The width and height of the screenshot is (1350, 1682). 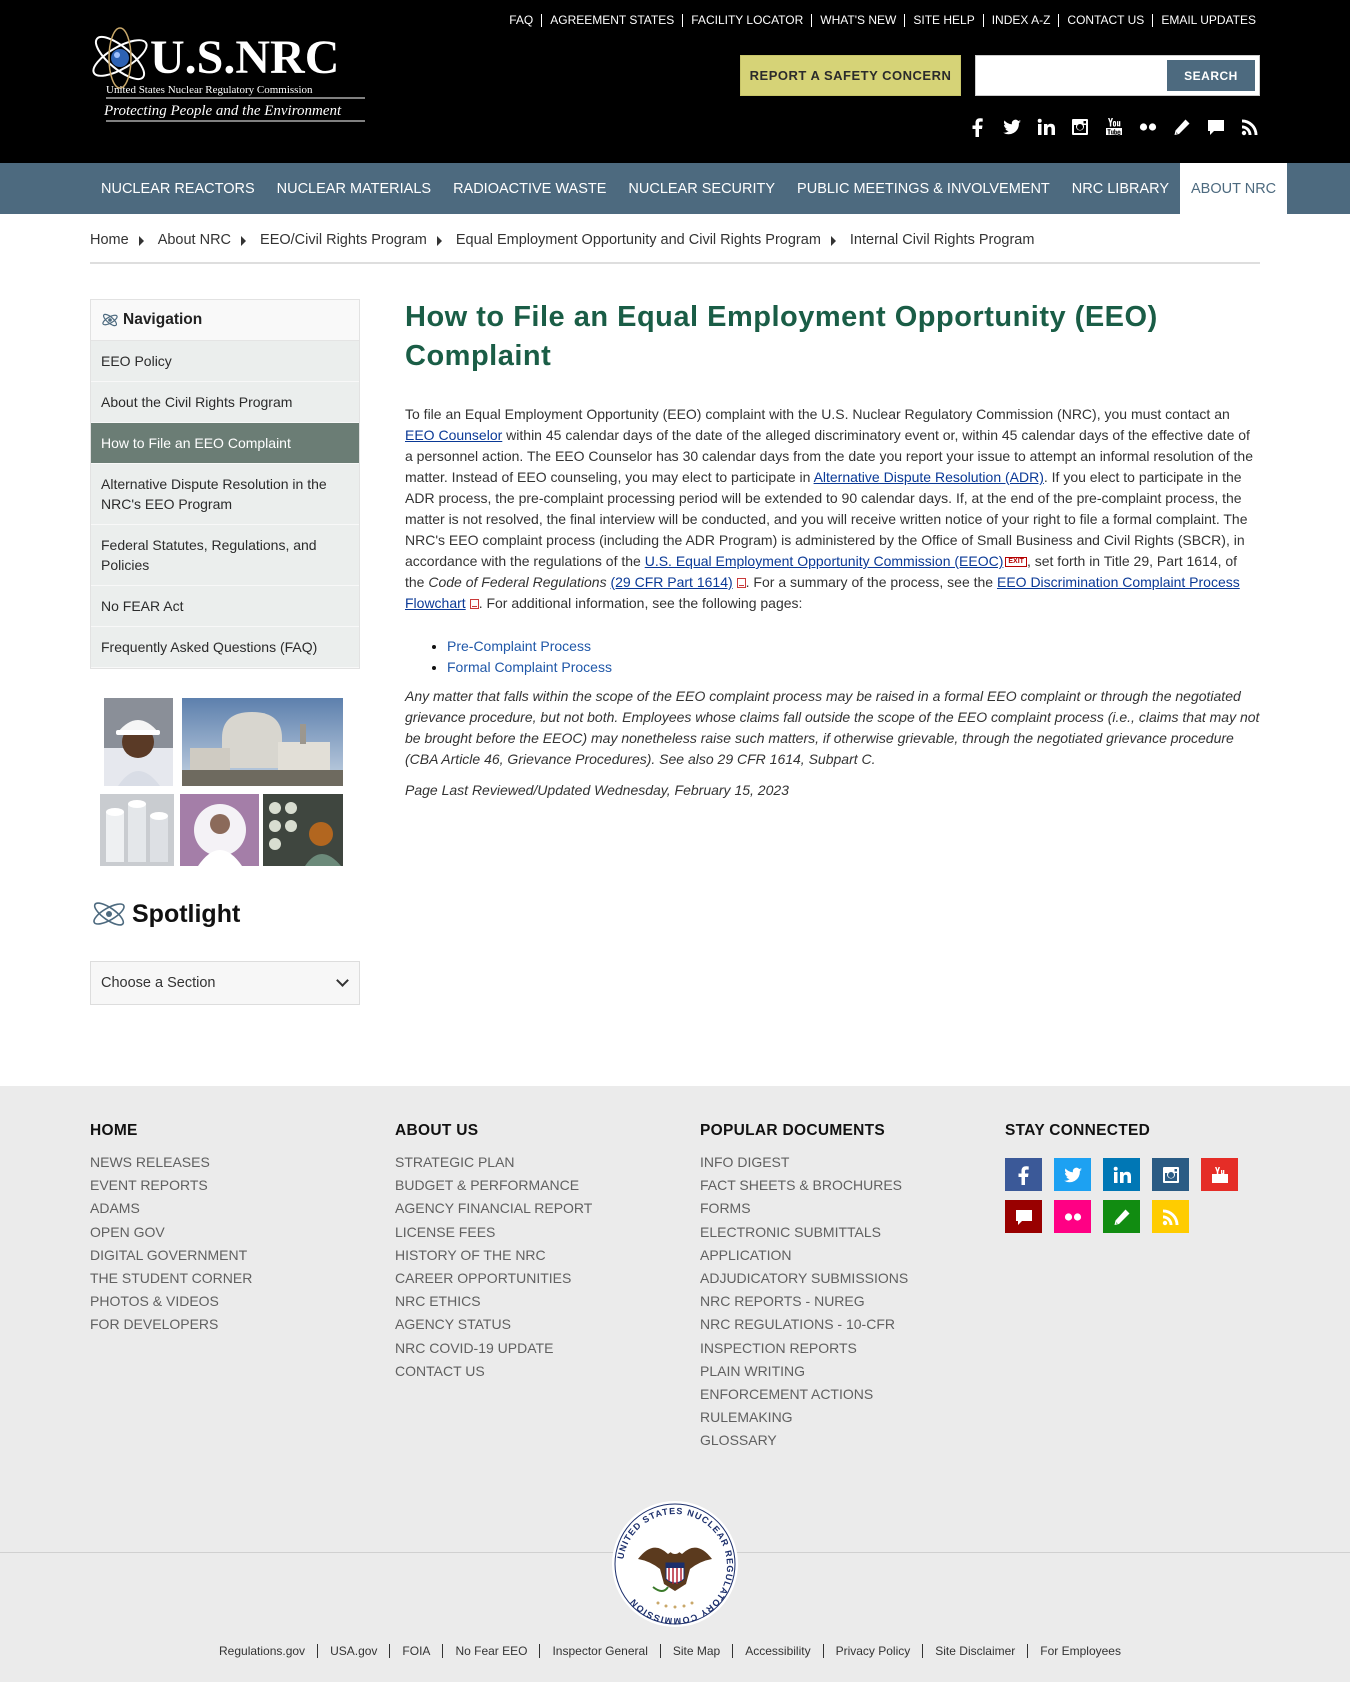 I want to click on footer-link: ADJUDICATORY SUBMISSIONS, so click(x=804, y=1278).